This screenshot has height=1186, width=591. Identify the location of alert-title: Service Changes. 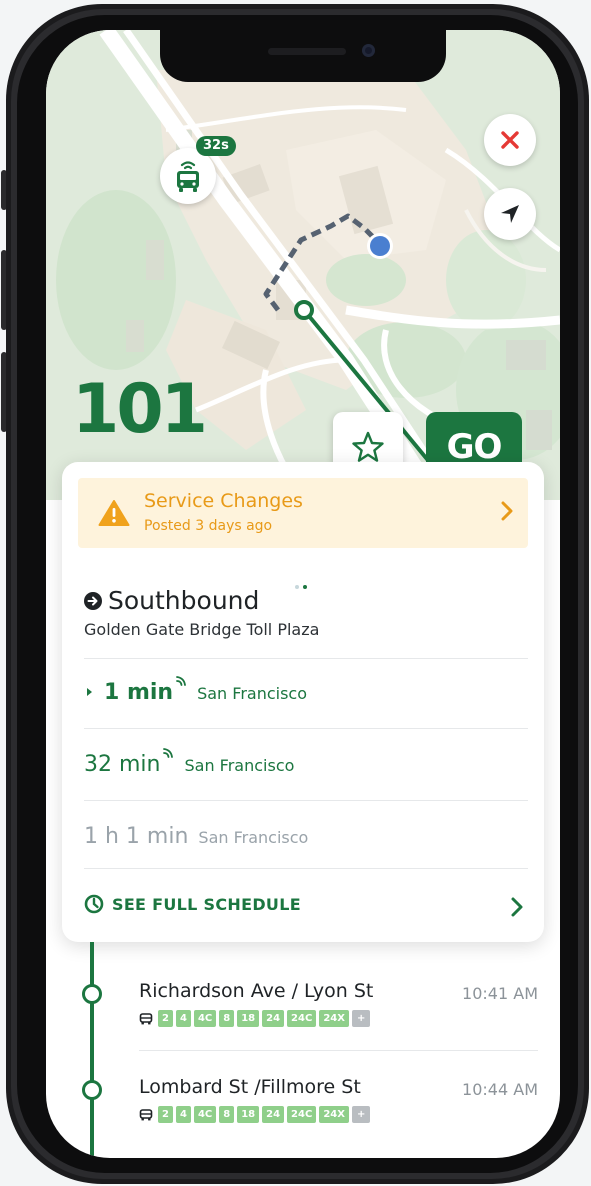
(223, 501).